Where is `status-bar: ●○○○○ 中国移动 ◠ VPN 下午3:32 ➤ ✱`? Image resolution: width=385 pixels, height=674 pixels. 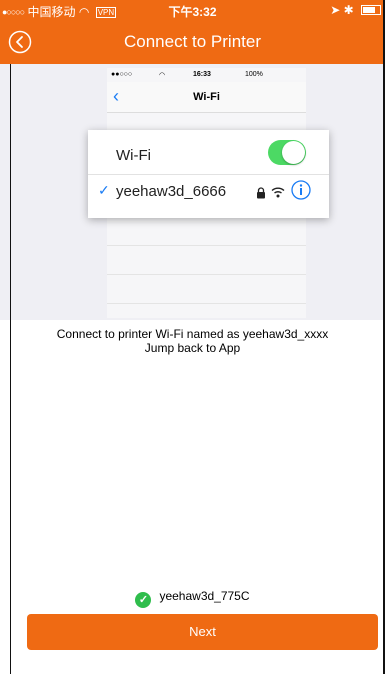
status-bar: ●○○○○ 中国移动 ◠ VPN 下午3:32 ➤ ✱ is located at coordinates (192, 10).